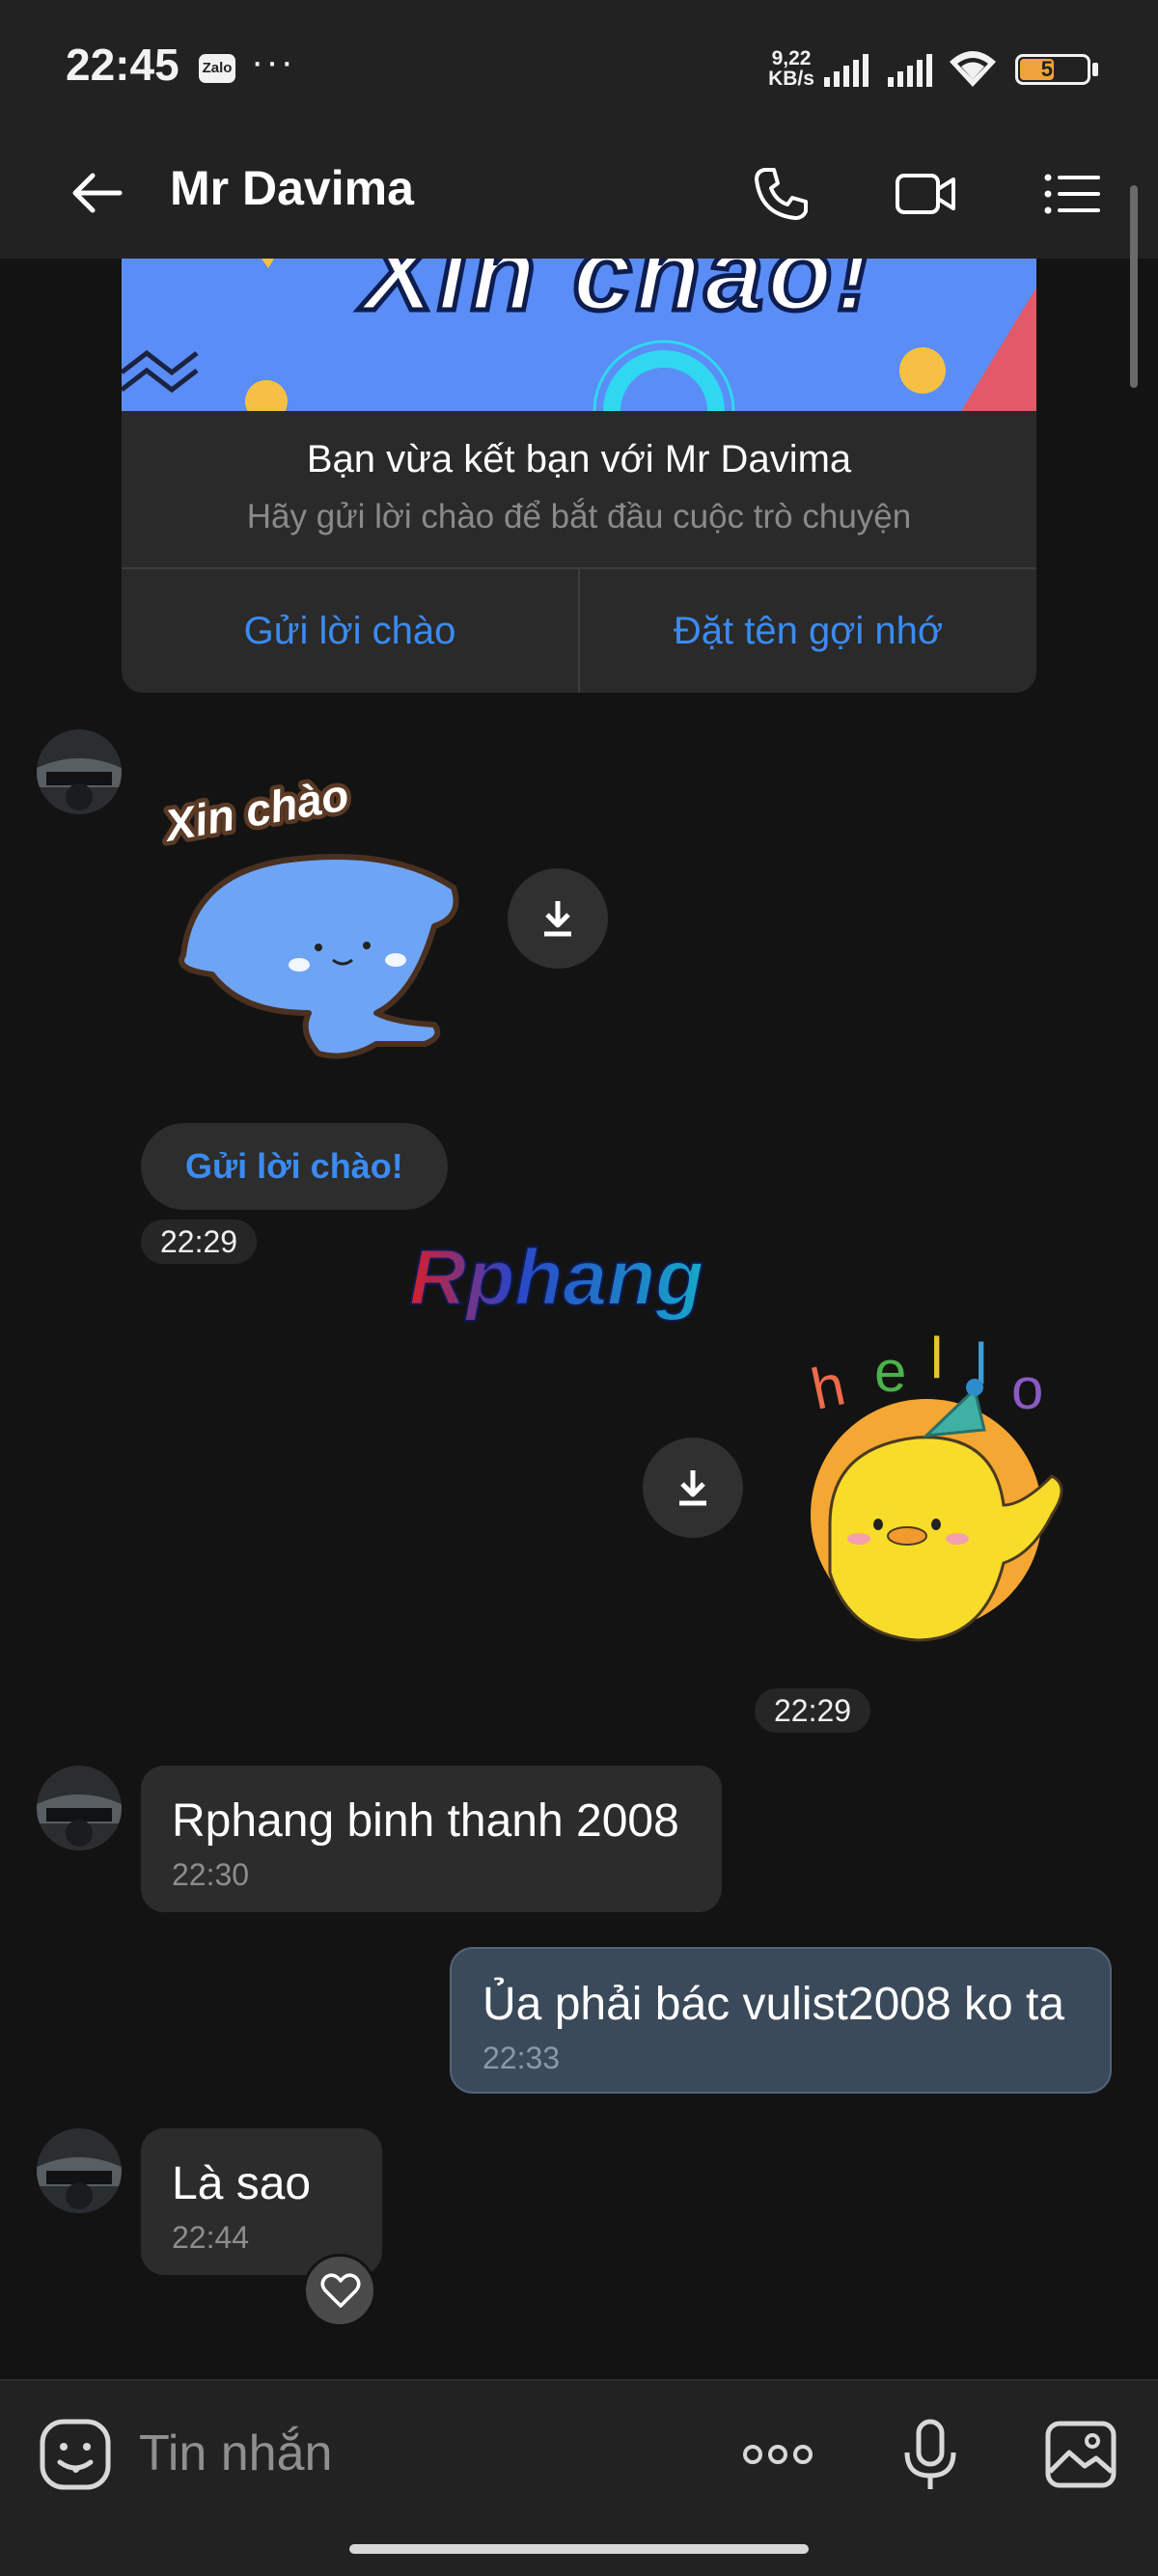  Describe the element at coordinates (579, 197) in the screenshot. I see `chat-header: Mr Davima` at that location.